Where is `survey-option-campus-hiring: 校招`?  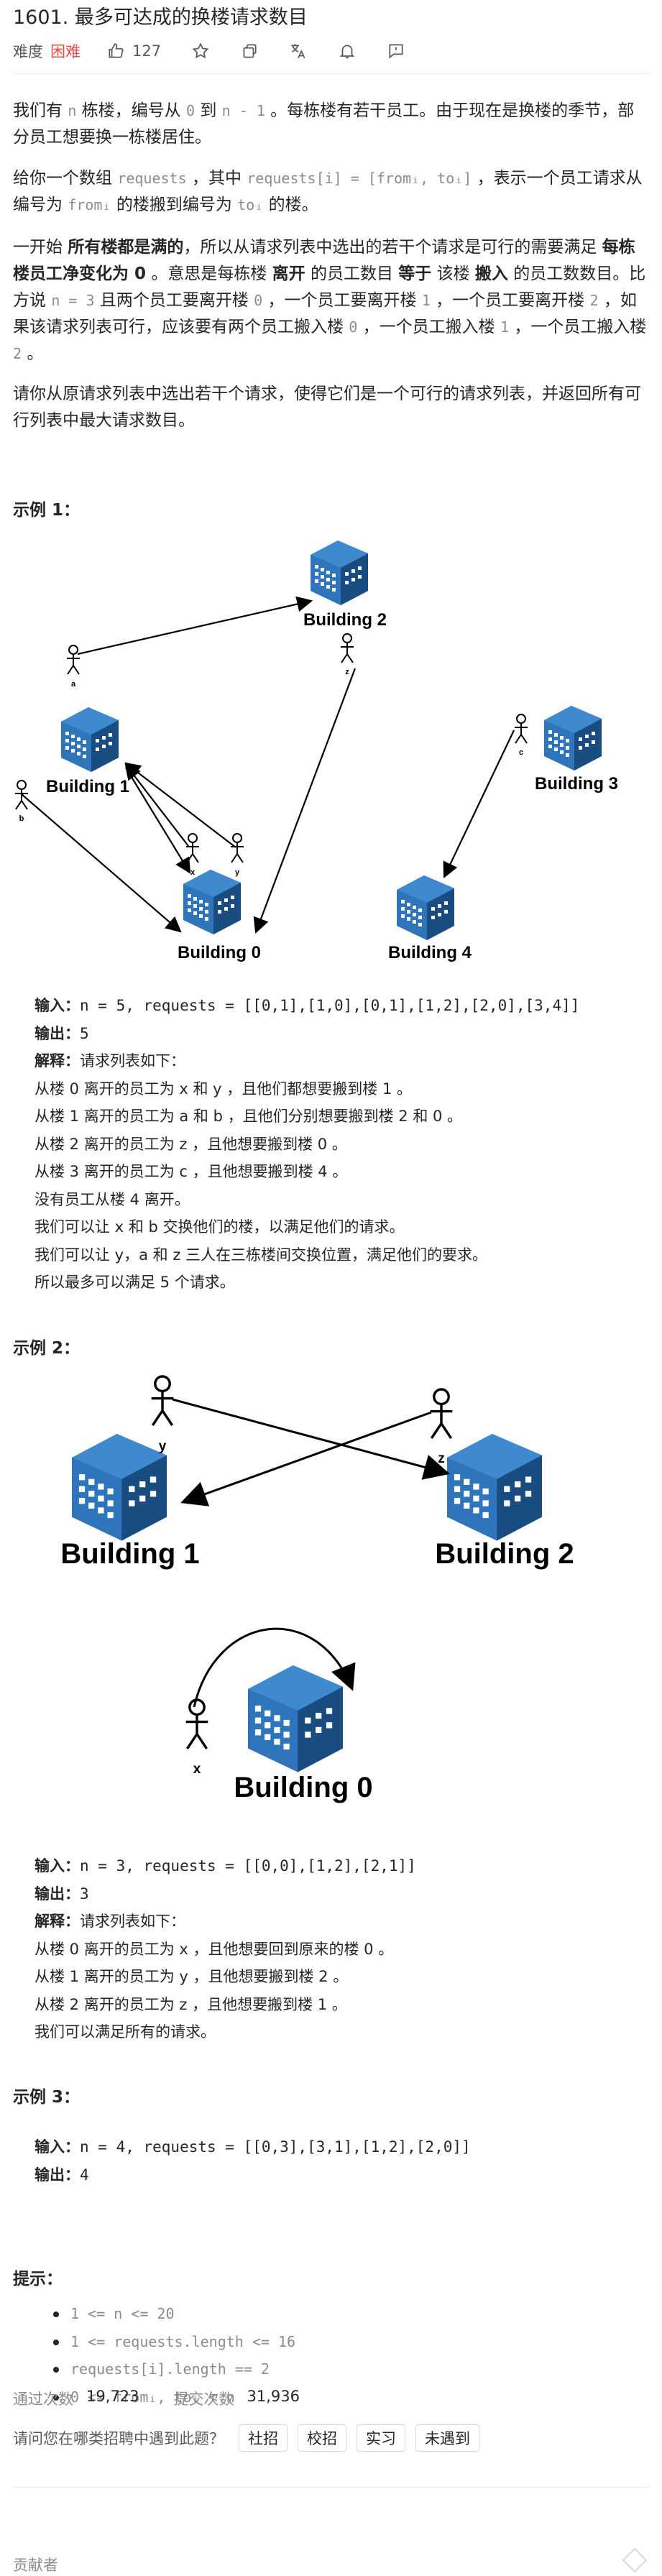 survey-option-campus-hiring: 校招 is located at coordinates (322, 2438).